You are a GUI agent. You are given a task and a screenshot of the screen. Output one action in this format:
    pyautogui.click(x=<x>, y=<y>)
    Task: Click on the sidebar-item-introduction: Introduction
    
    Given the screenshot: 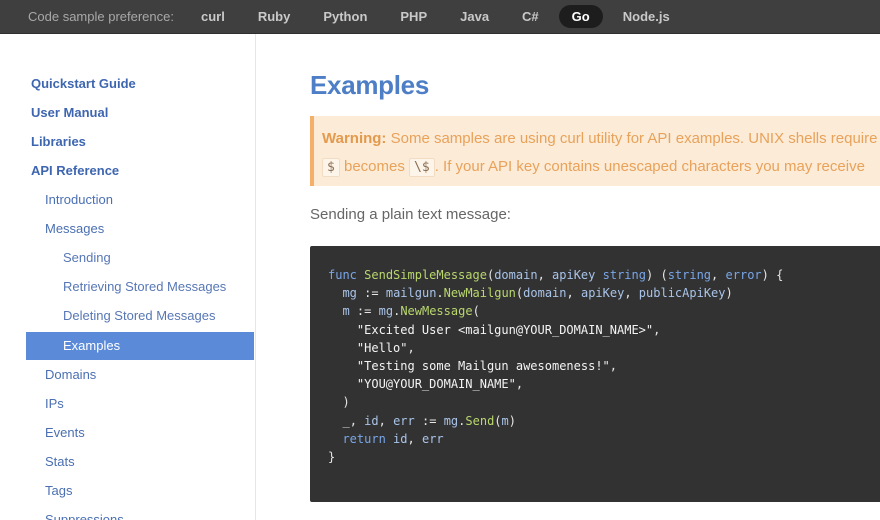 What is the action you would take?
    pyautogui.click(x=140, y=200)
    